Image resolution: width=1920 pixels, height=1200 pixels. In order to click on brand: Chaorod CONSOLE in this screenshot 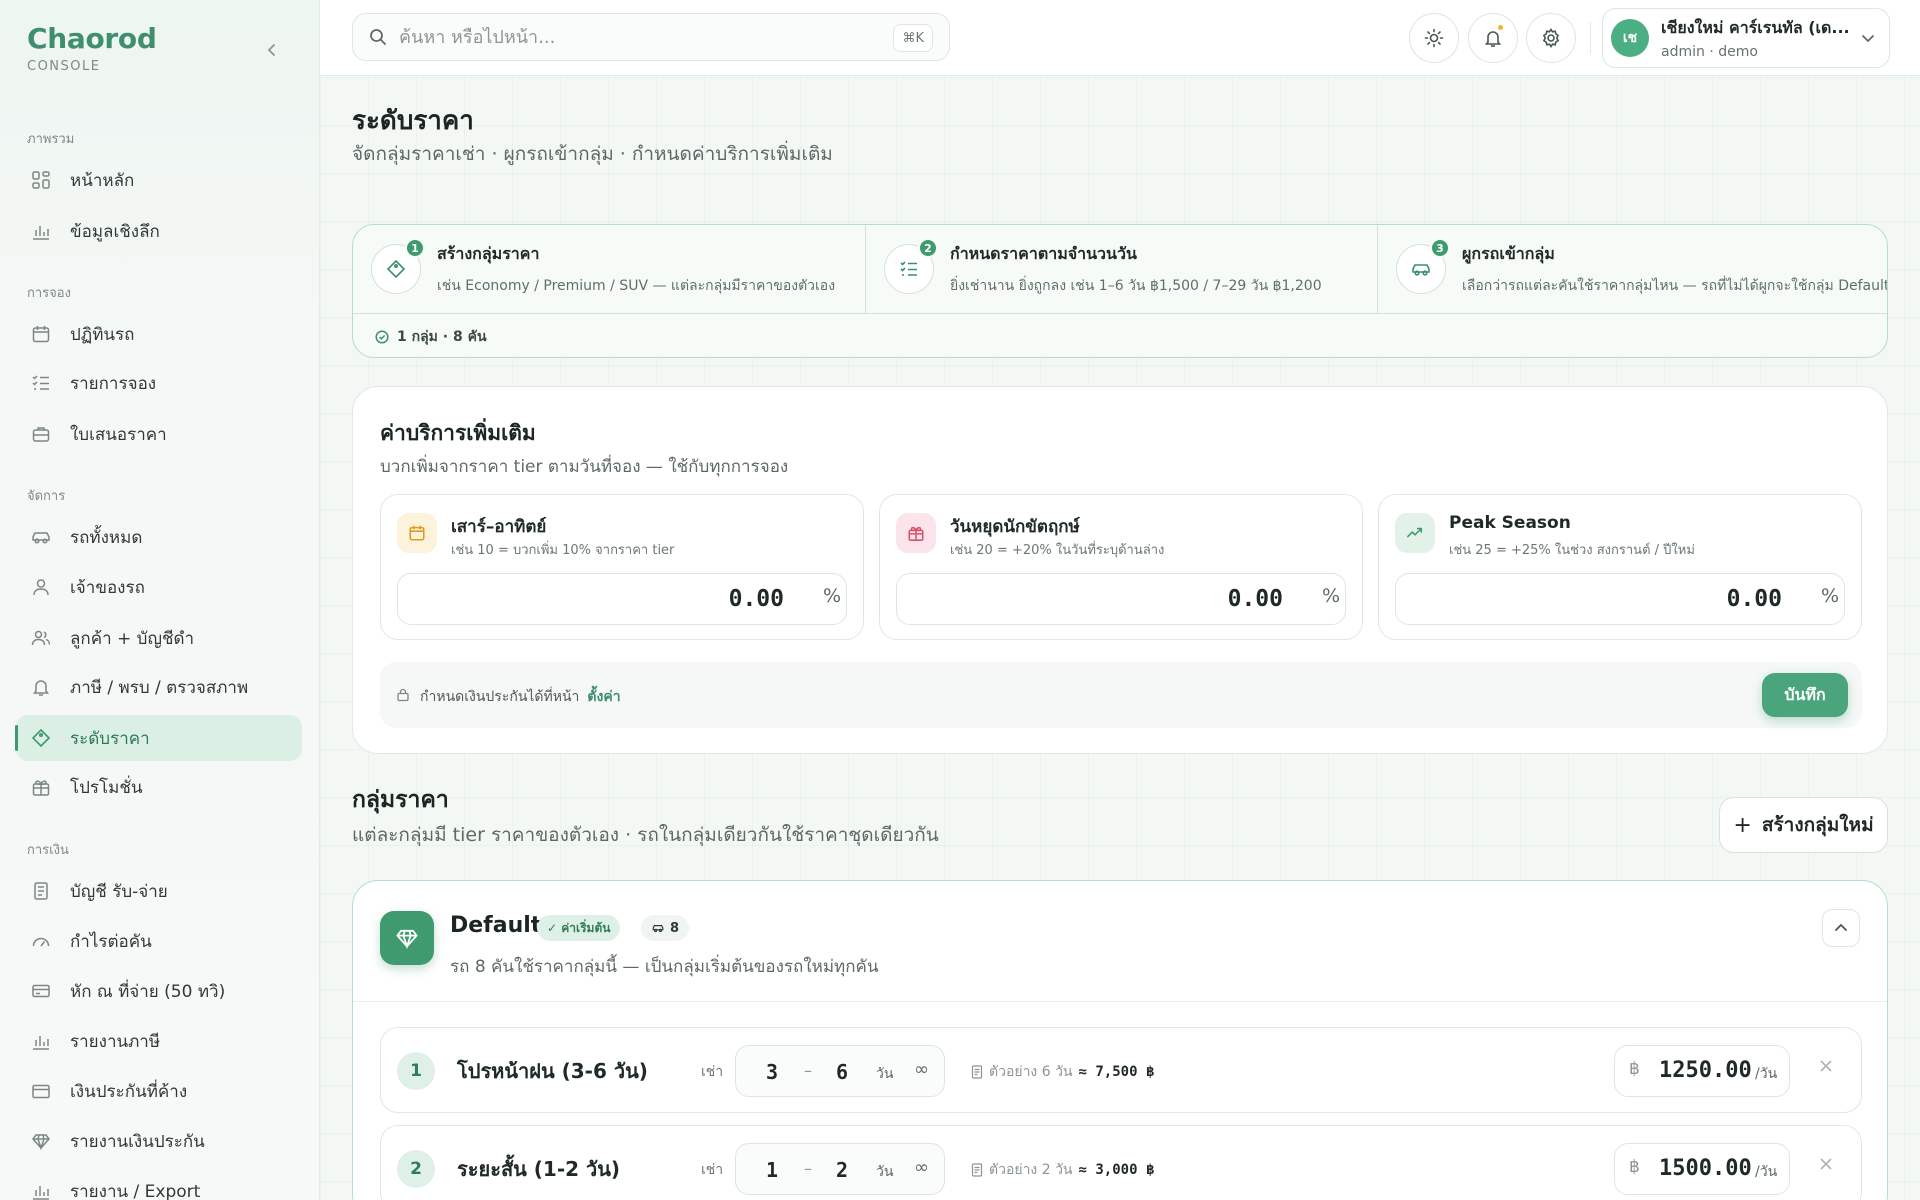, I will do `click(92, 48)`.